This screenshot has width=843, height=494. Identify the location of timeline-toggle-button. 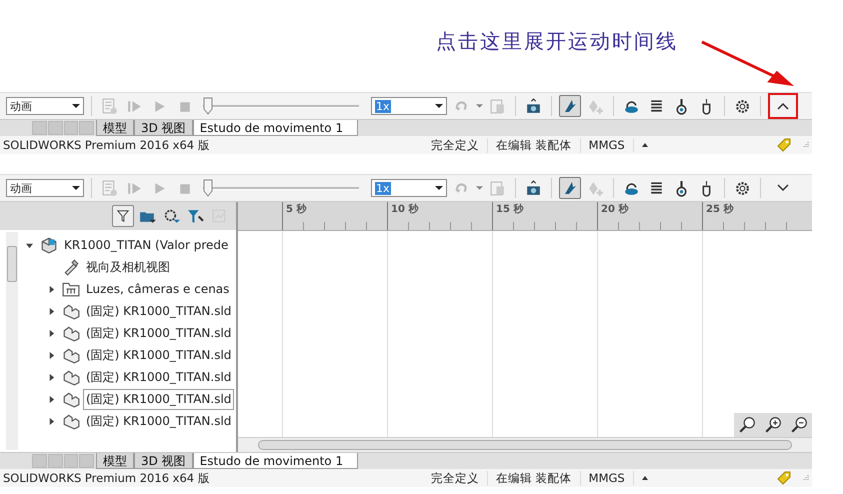
(783, 106).